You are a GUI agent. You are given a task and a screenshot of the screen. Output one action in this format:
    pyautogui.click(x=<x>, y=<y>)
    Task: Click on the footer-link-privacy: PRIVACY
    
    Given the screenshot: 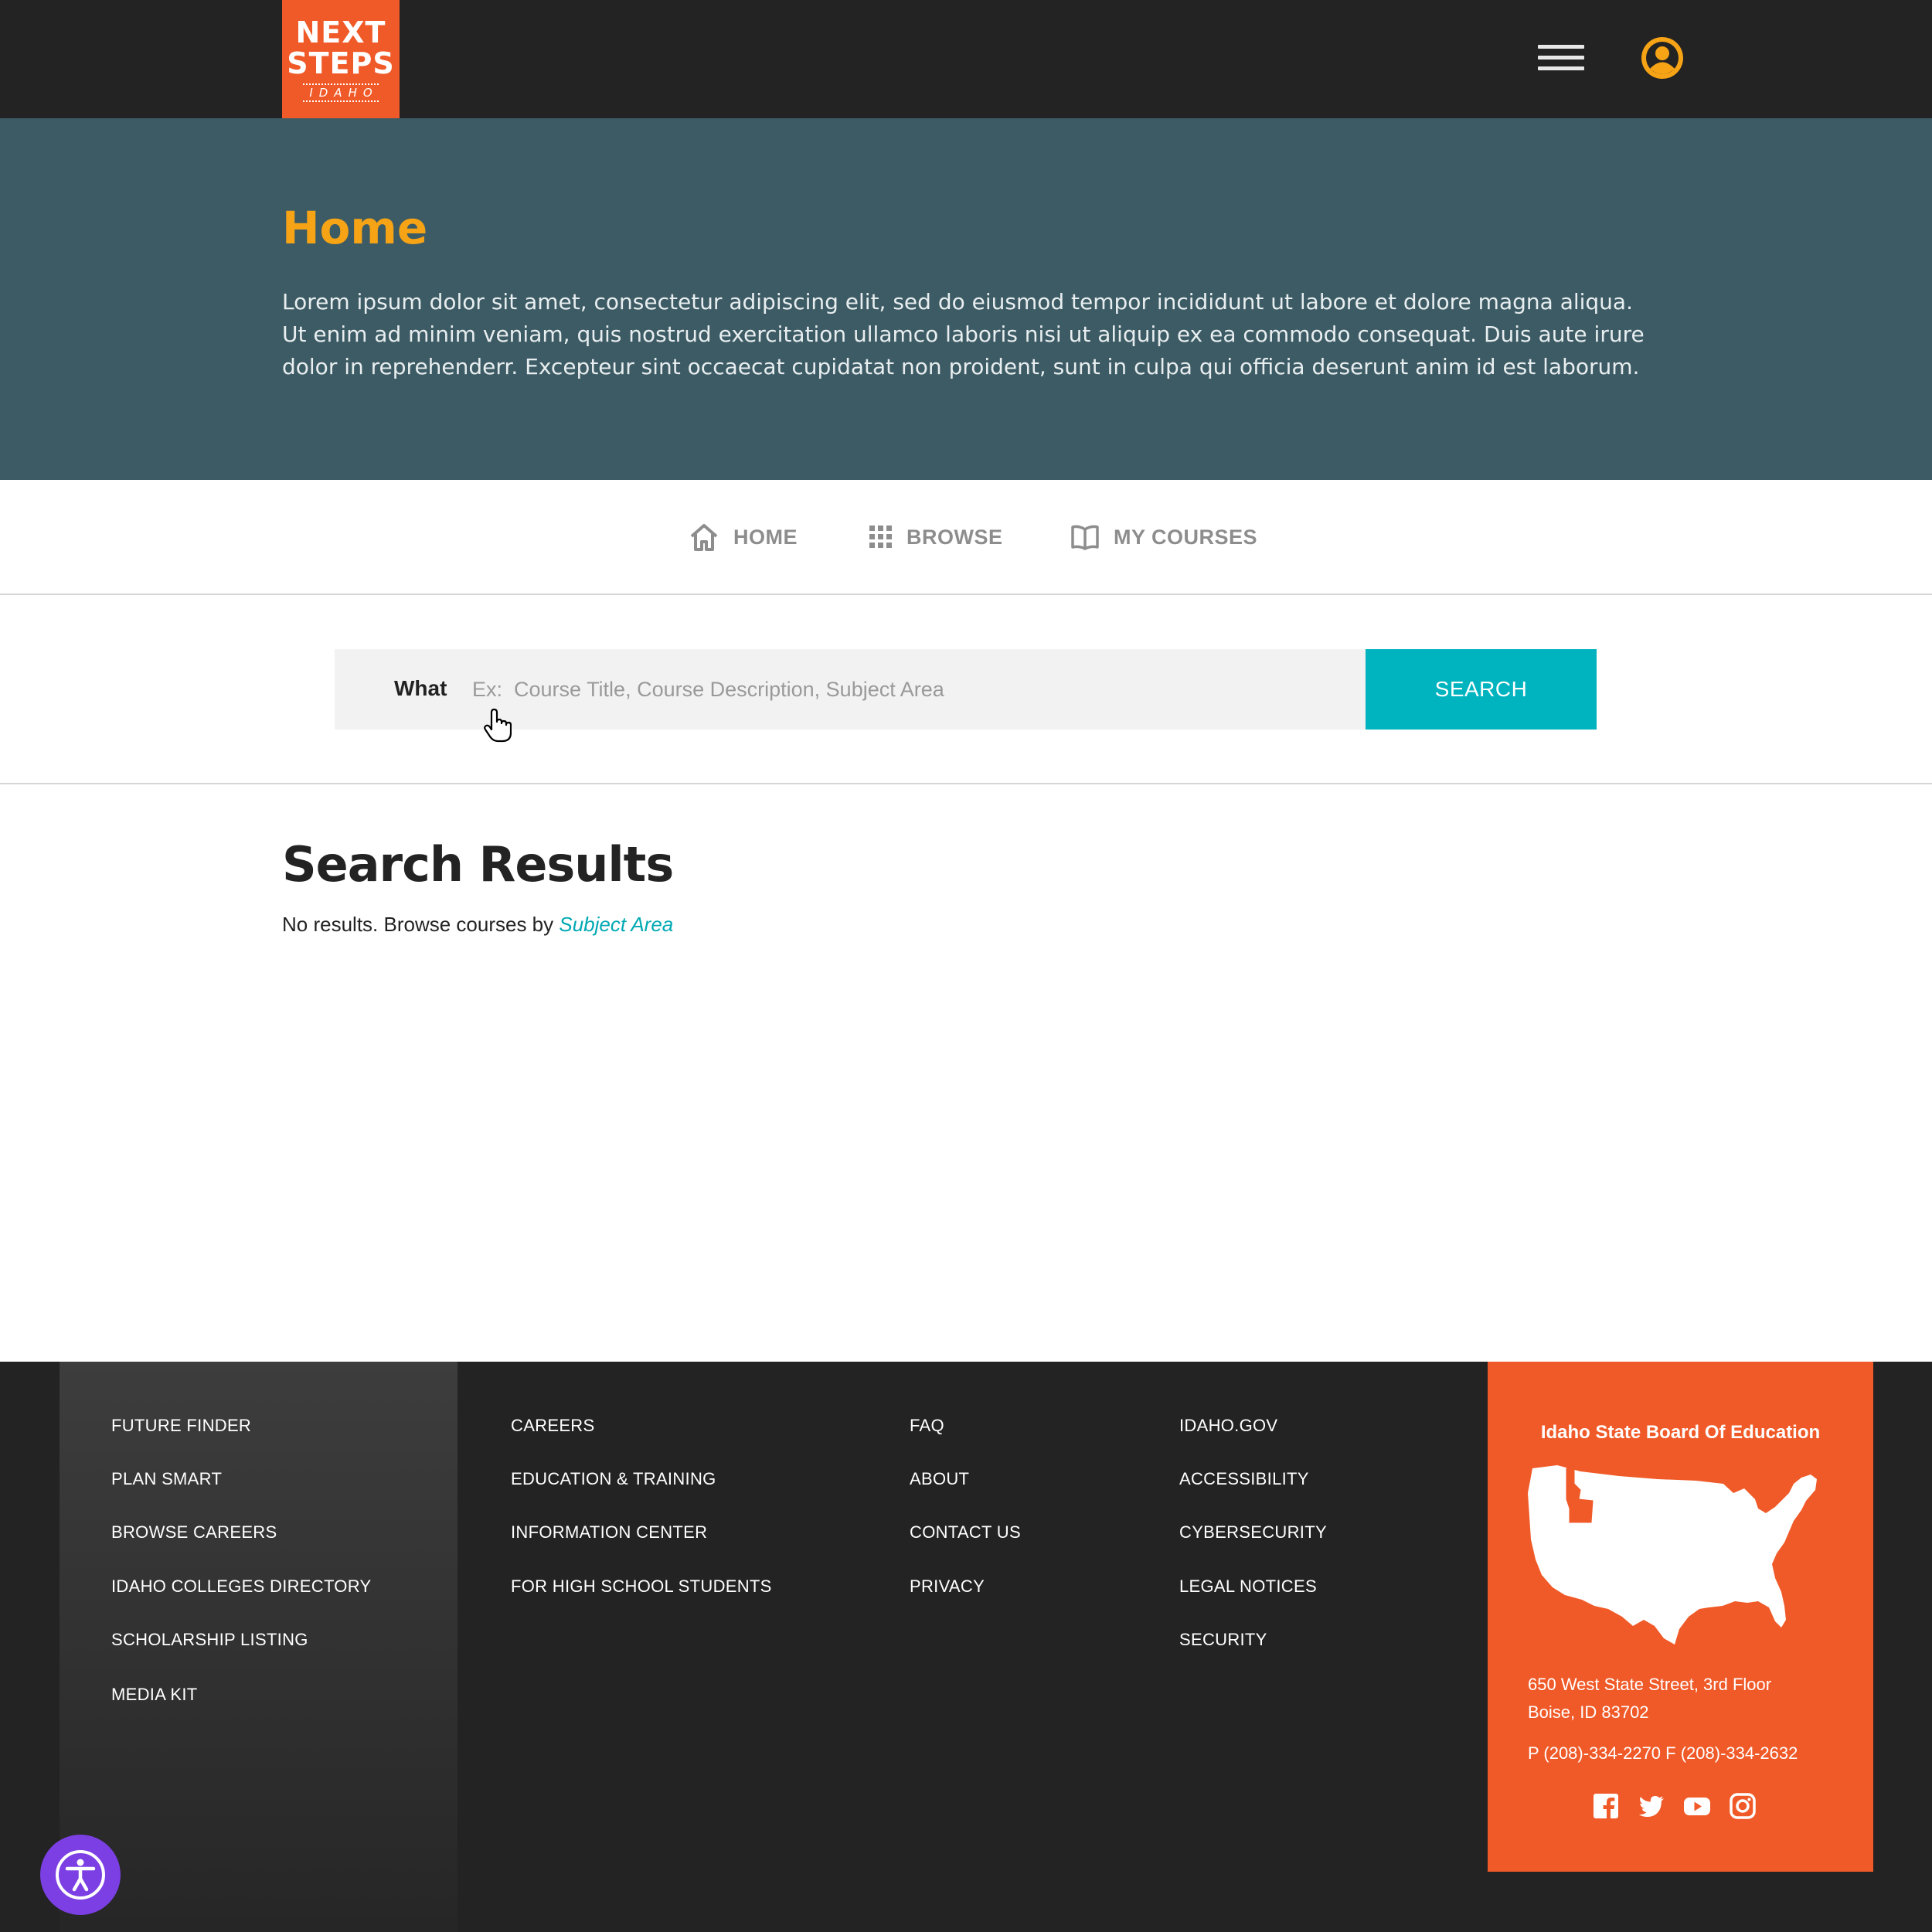 What is the action you would take?
    pyautogui.click(x=948, y=1587)
    